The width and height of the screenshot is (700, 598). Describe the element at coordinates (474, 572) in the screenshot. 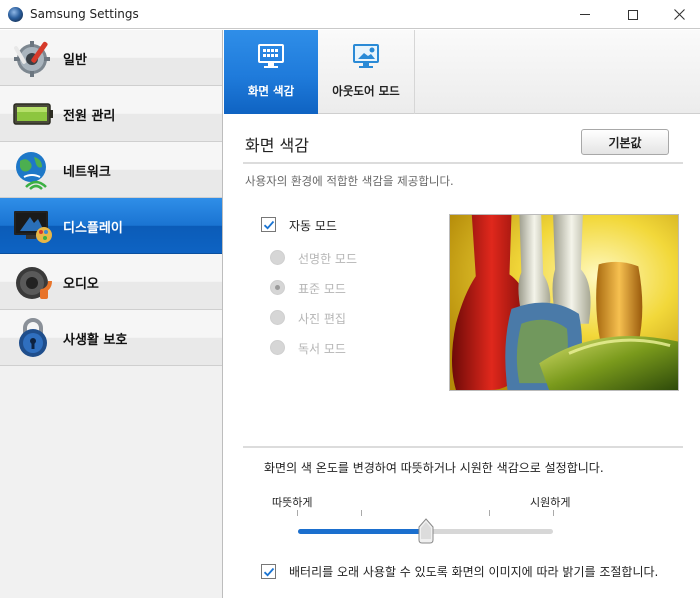

I see `battery-brightness-label: 배터리를 오래 사용할 수 있도록 화면의 이미지에 따라 밝기를 조절합니다.` at that location.